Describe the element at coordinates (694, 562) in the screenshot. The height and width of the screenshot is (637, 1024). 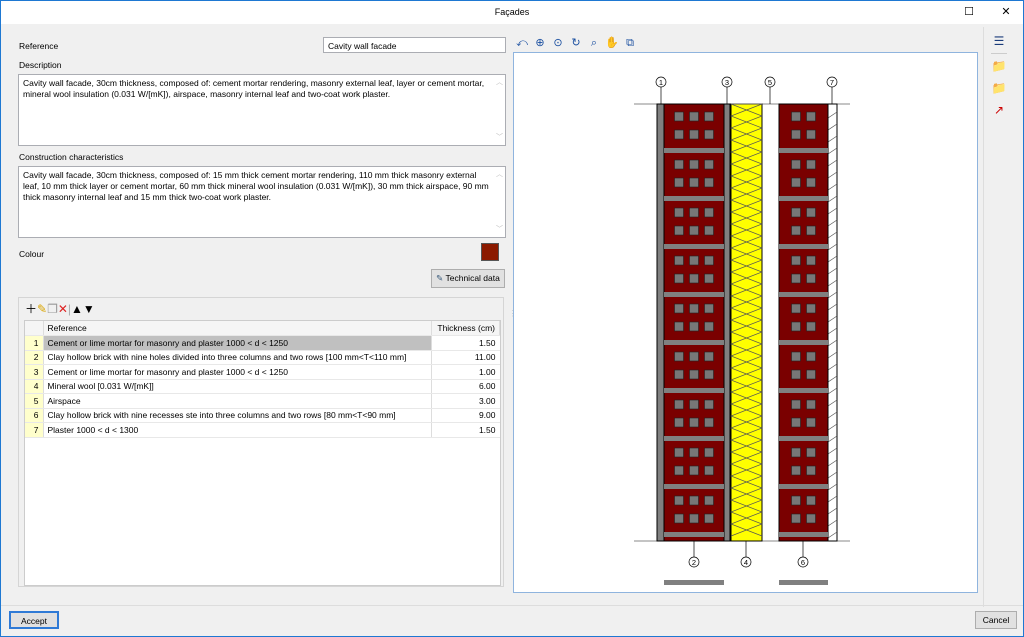
I see `layer-number-label: 2` at that location.